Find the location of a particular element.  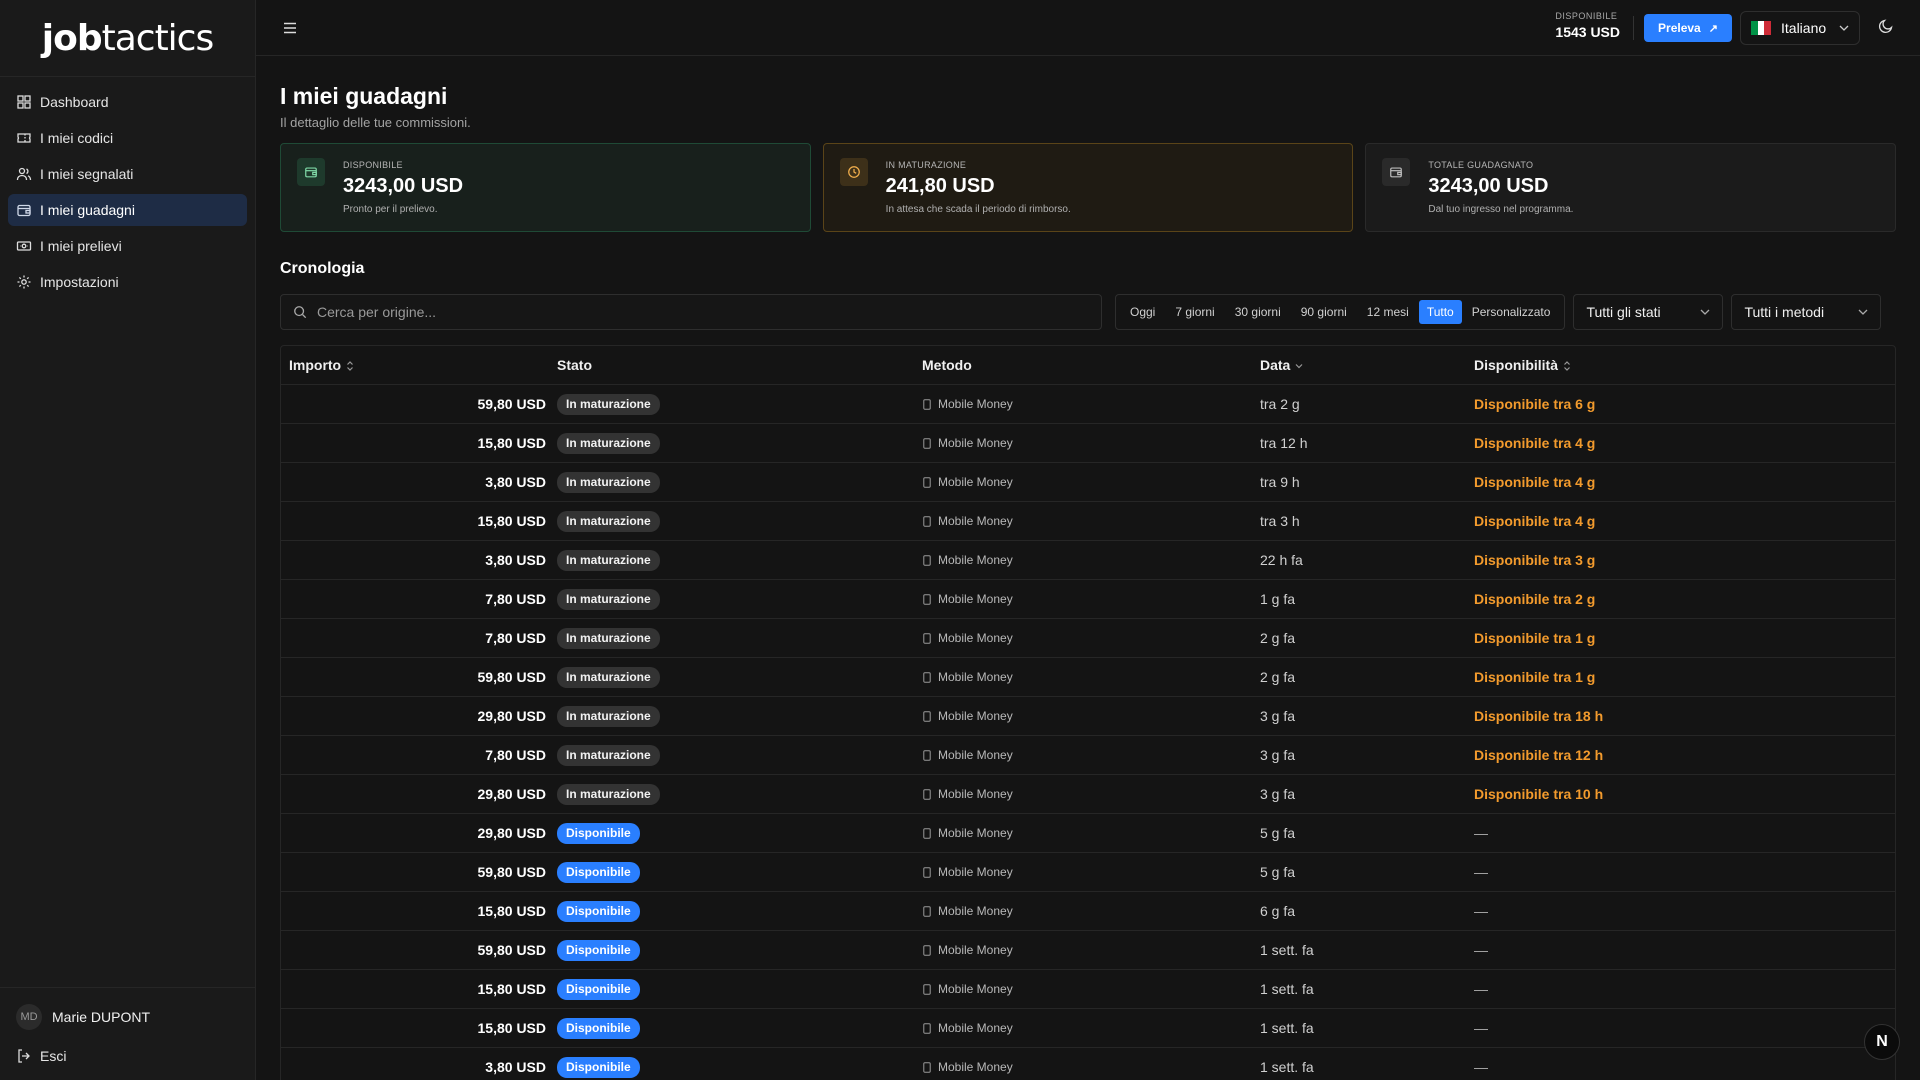

withdraw-button: Preleva ↗ is located at coordinates (1688, 28).